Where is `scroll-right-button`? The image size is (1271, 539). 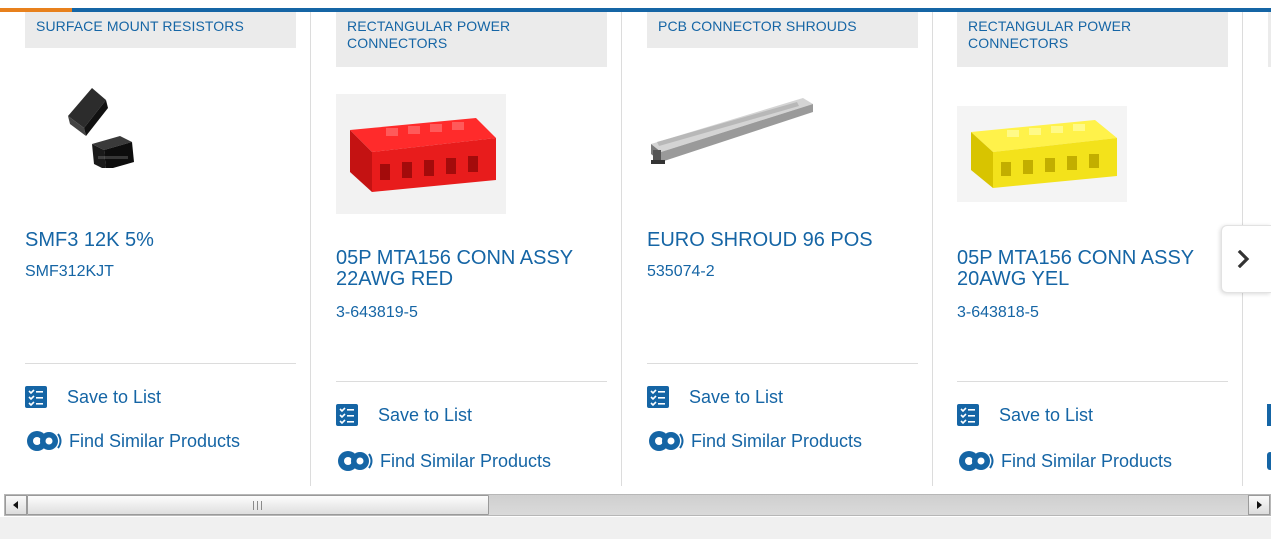 scroll-right-button is located at coordinates (1259, 505).